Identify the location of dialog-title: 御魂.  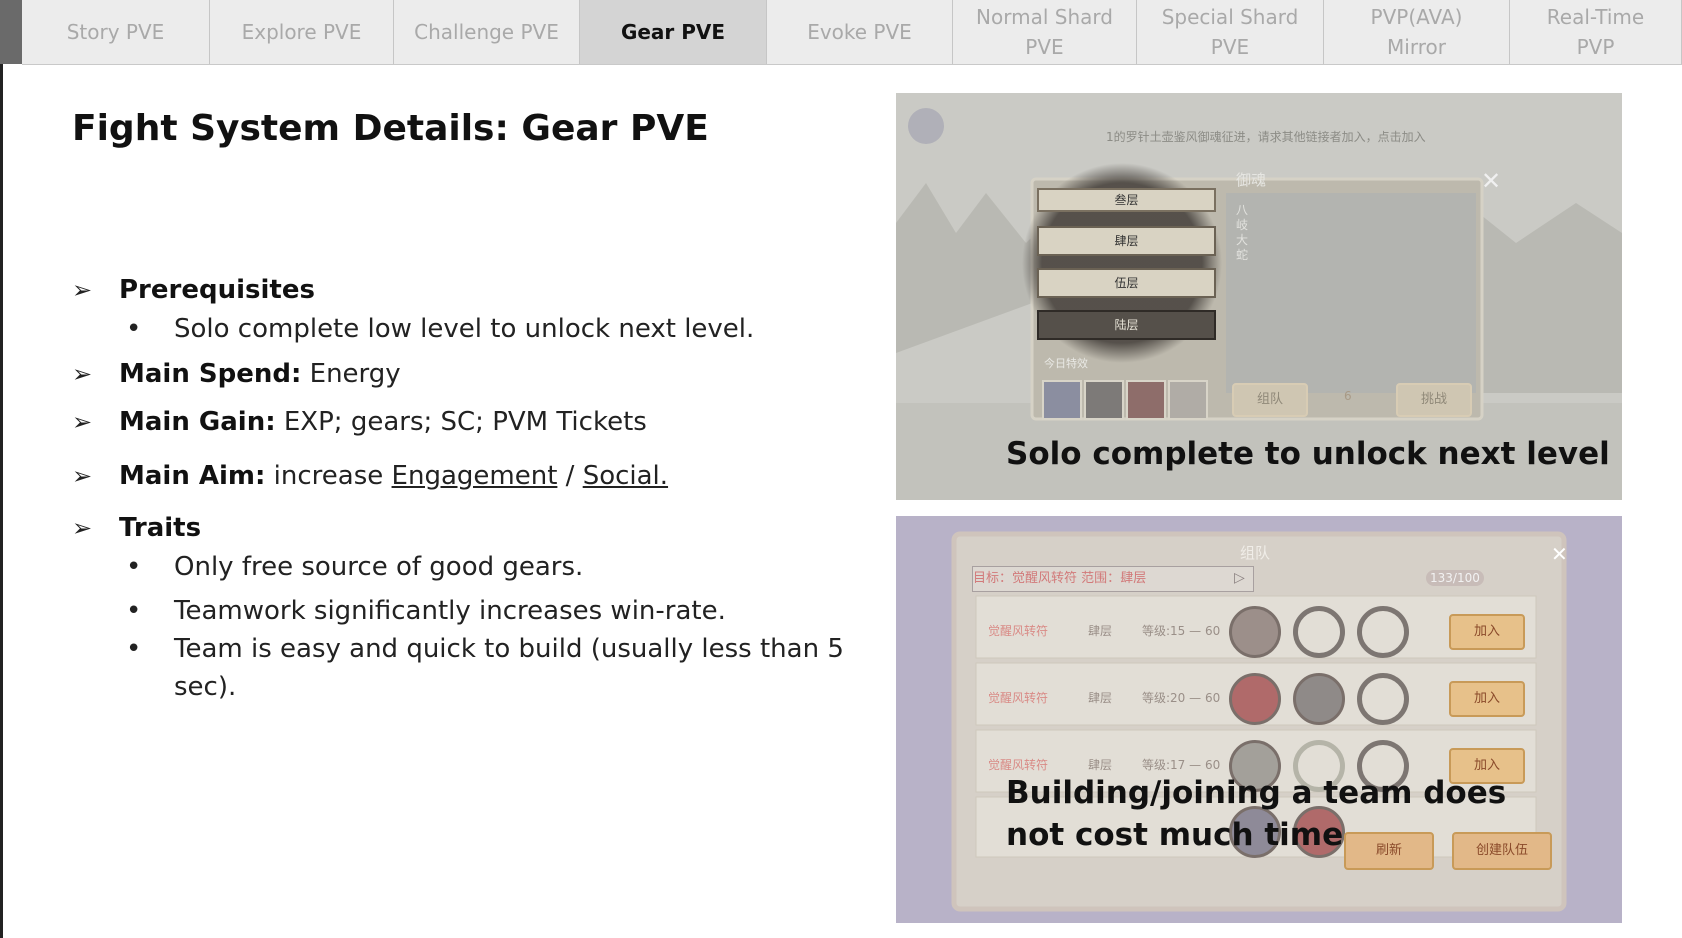
(1251, 180).